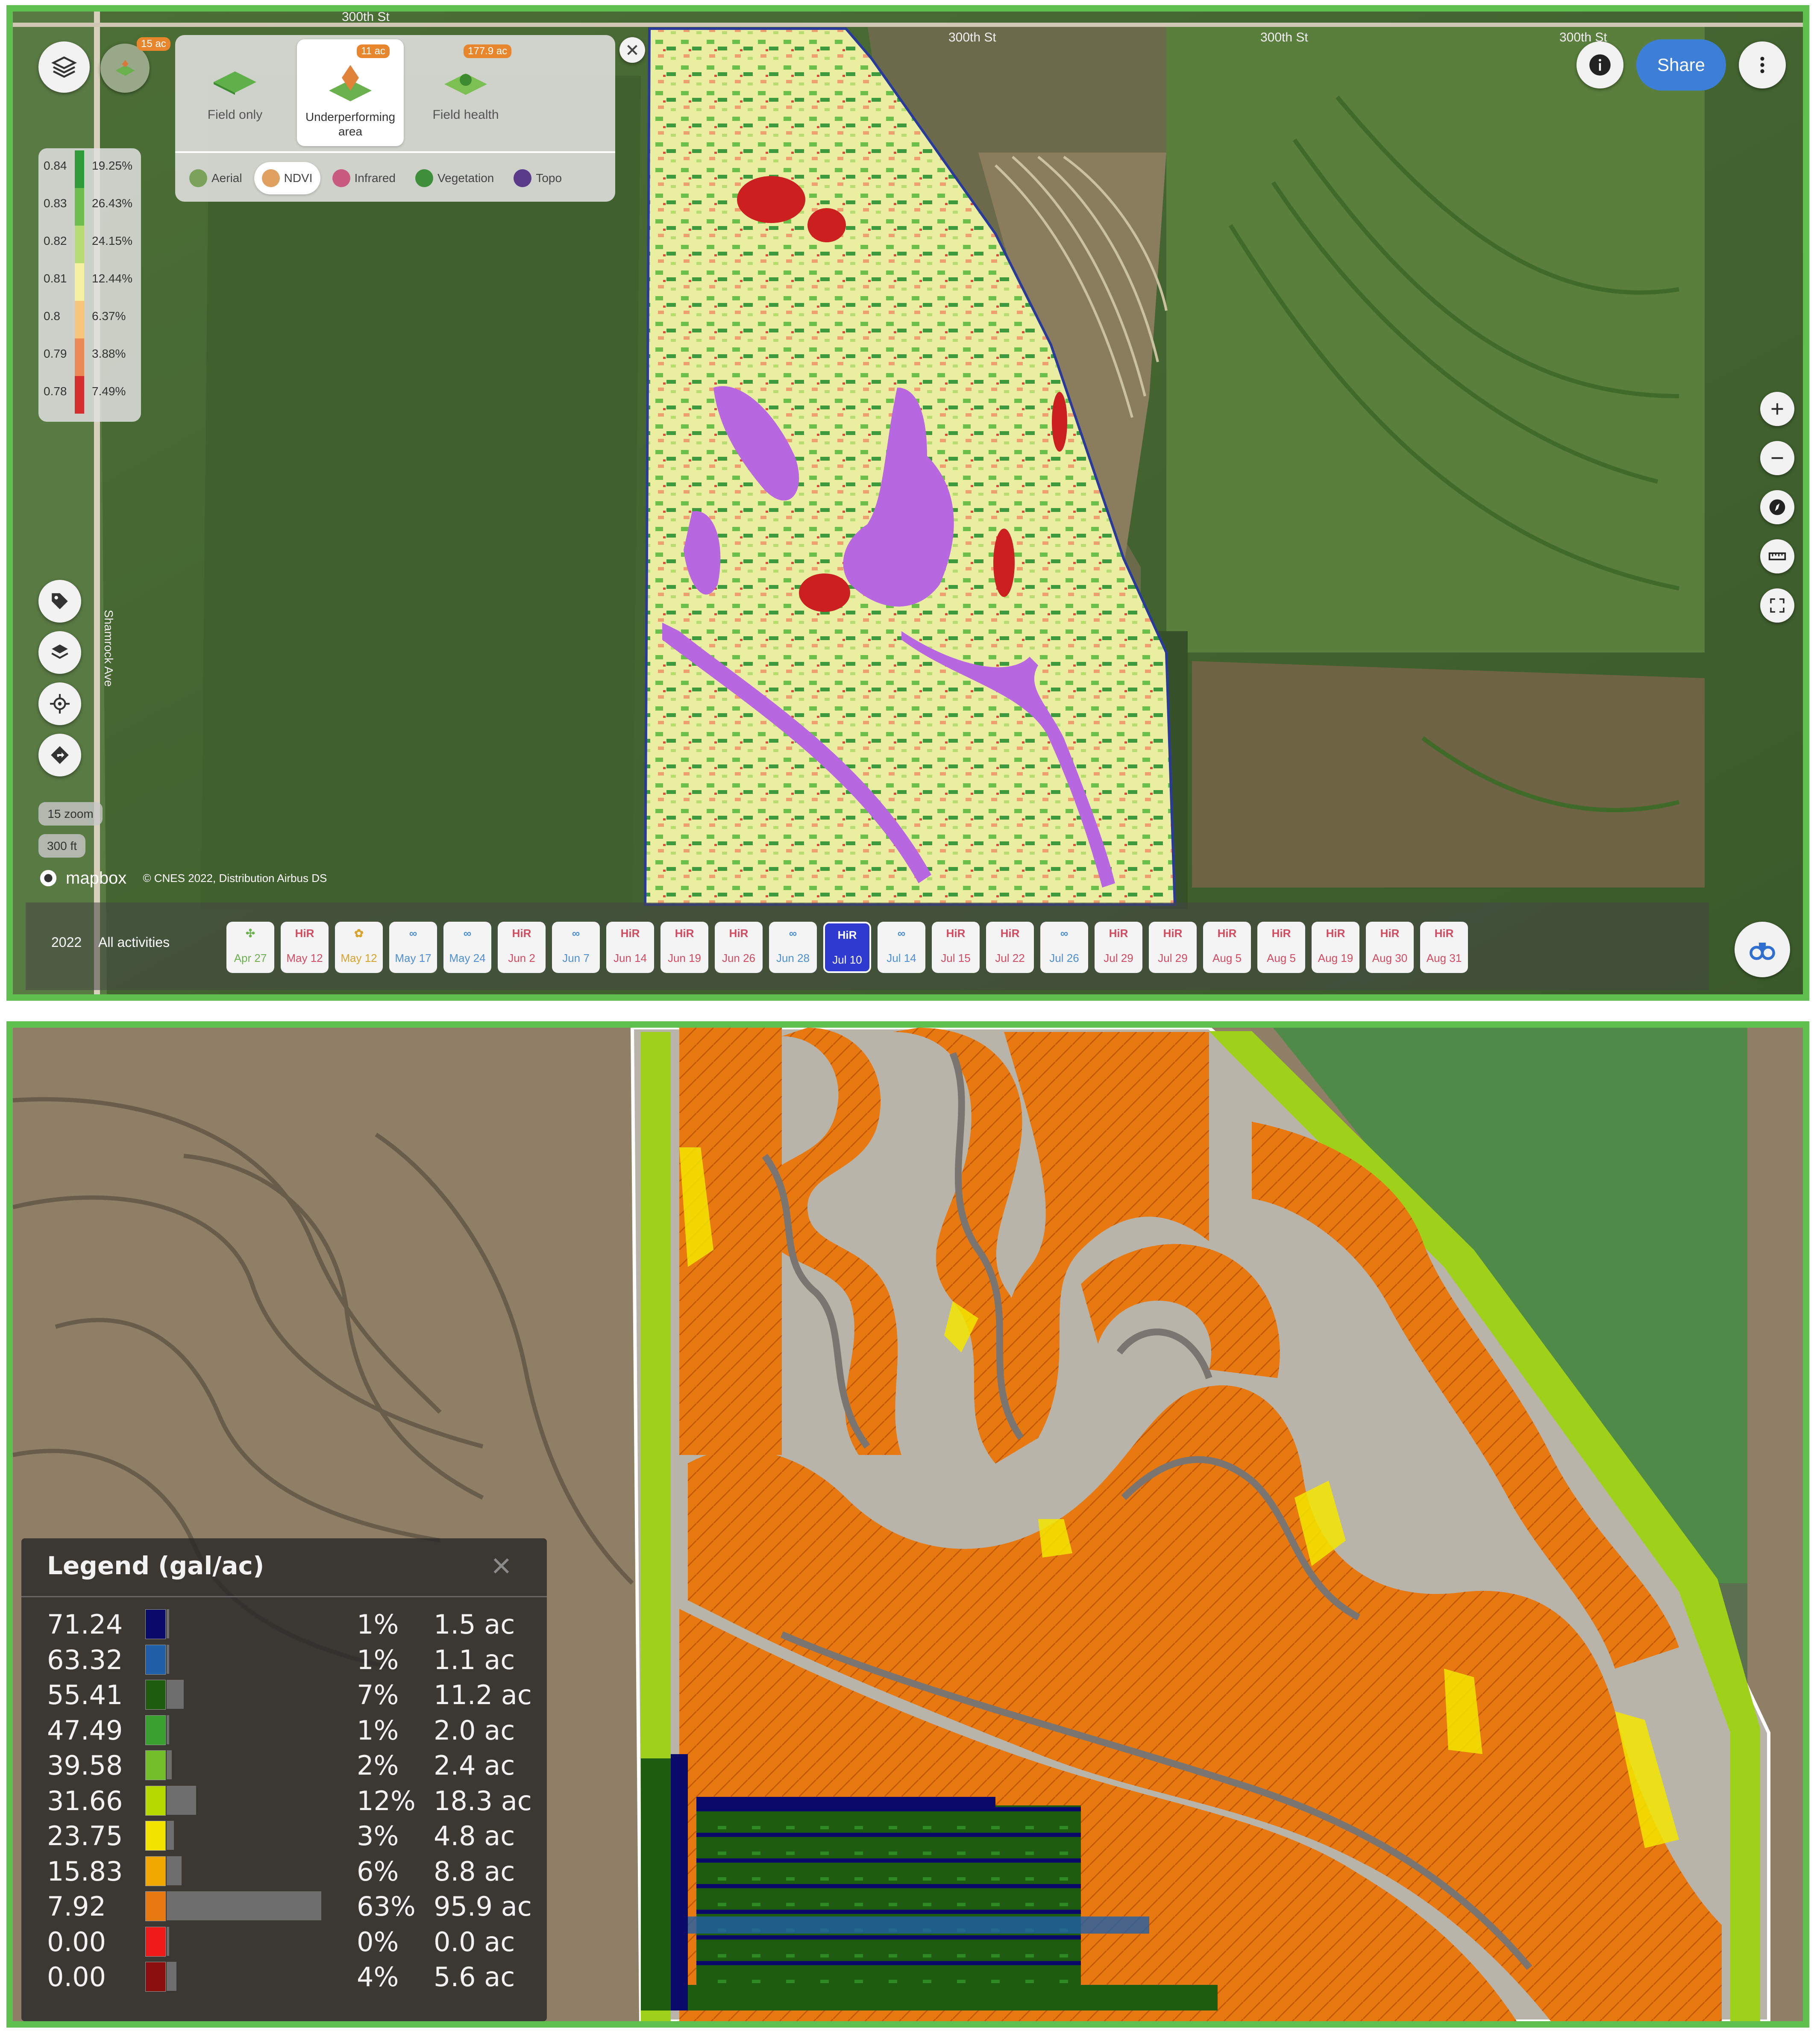 The image size is (1820, 2034). I want to click on imagery-mode-bar: Aerial NDVI Infrared Vegetation Topo, so click(376, 178).